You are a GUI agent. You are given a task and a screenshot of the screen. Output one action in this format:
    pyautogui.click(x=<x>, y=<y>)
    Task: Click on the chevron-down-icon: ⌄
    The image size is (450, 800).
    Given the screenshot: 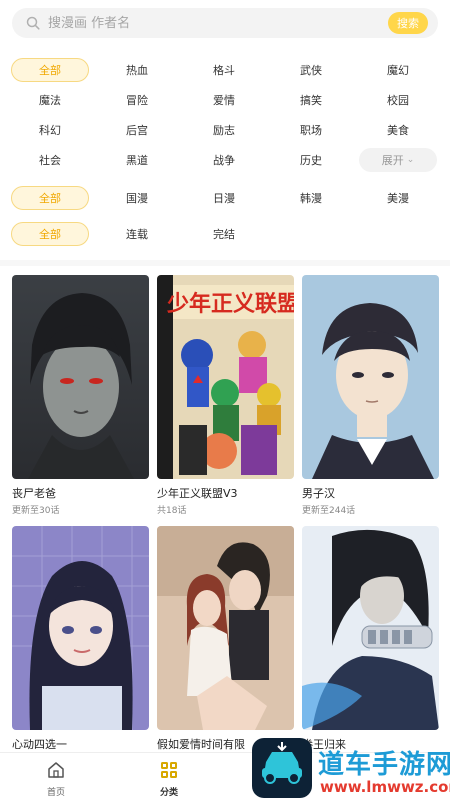 What is the action you would take?
    pyautogui.click(x=410, y=160)
    